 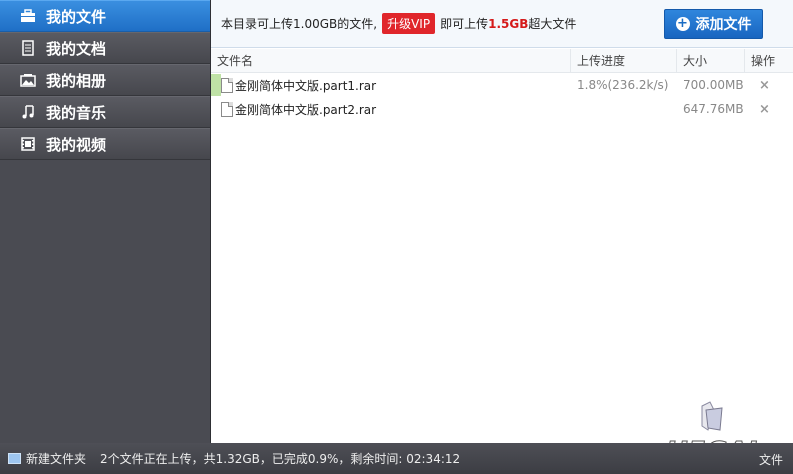 I want to click on column-header-operation: 操作, so click(x=763, y=61).